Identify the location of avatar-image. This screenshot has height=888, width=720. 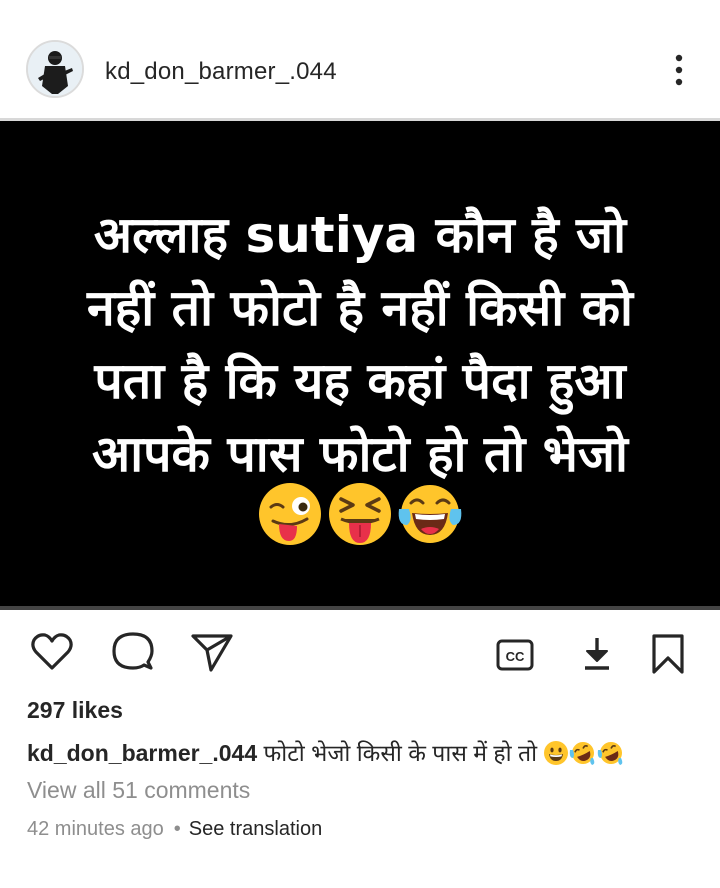
(55, 69).